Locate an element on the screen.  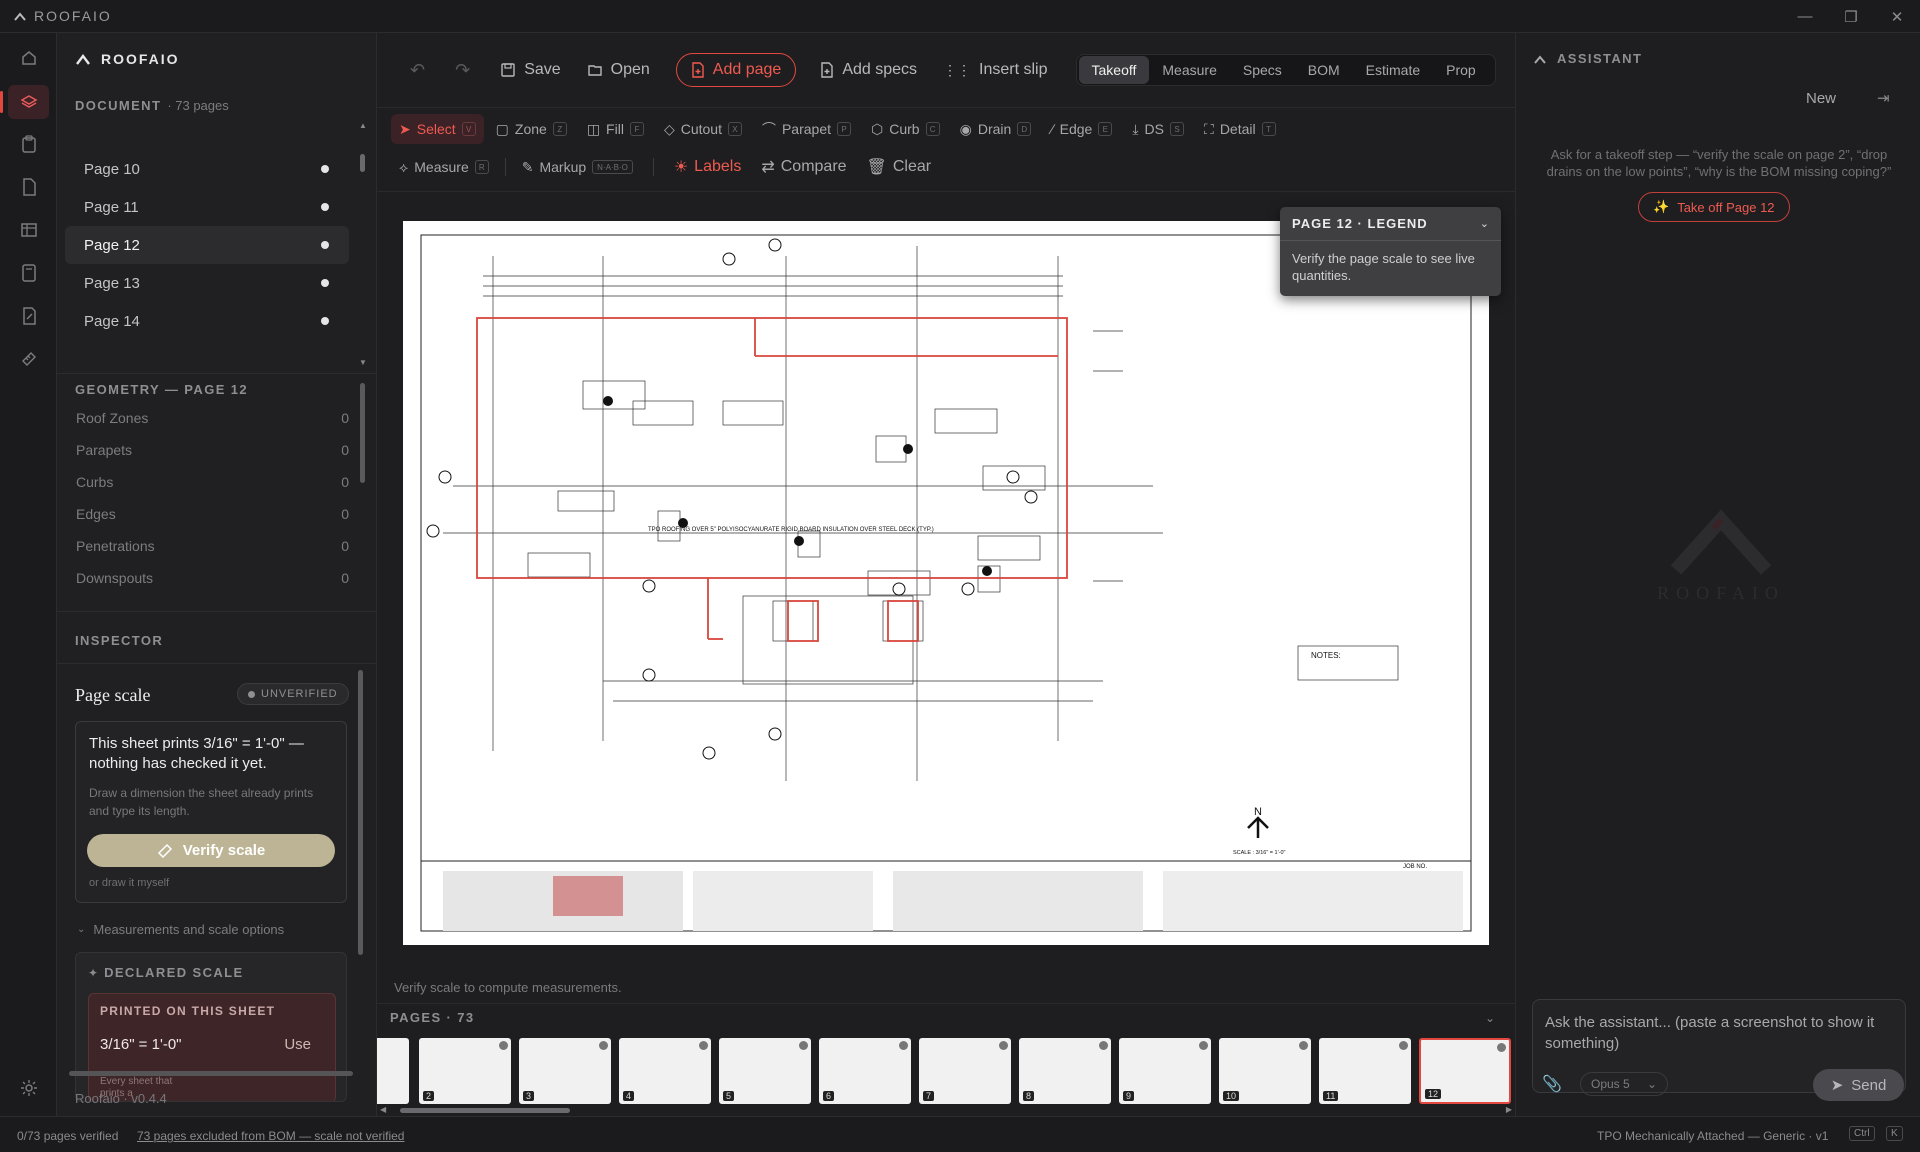
use-scale-button: Use is located at coordinates (297, 1044).